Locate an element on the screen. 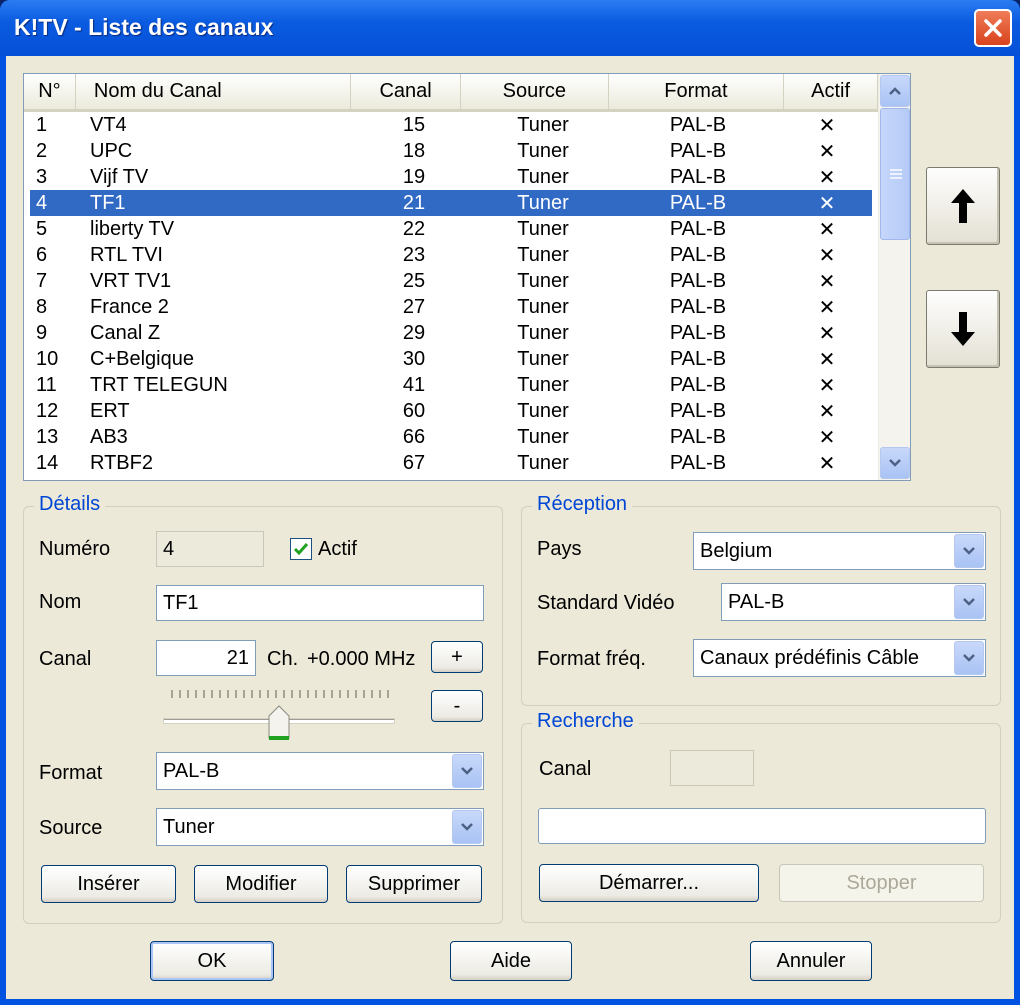  channel-name-cell: VT4 is located at coordinates (108, 124).